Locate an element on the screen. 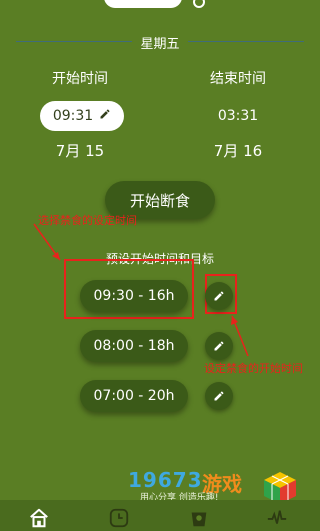 This screenshot has height=531, width=320. start-time-label: 开始时间 is located at coordinates (80, 79).